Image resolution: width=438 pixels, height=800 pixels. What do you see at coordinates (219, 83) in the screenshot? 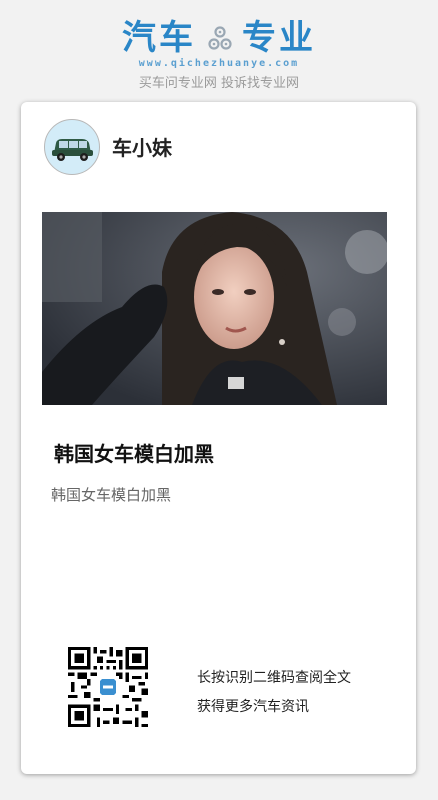
I see `site-slogan: 买车问专业网 投诉找专业网` at bounding box center [219, 83].